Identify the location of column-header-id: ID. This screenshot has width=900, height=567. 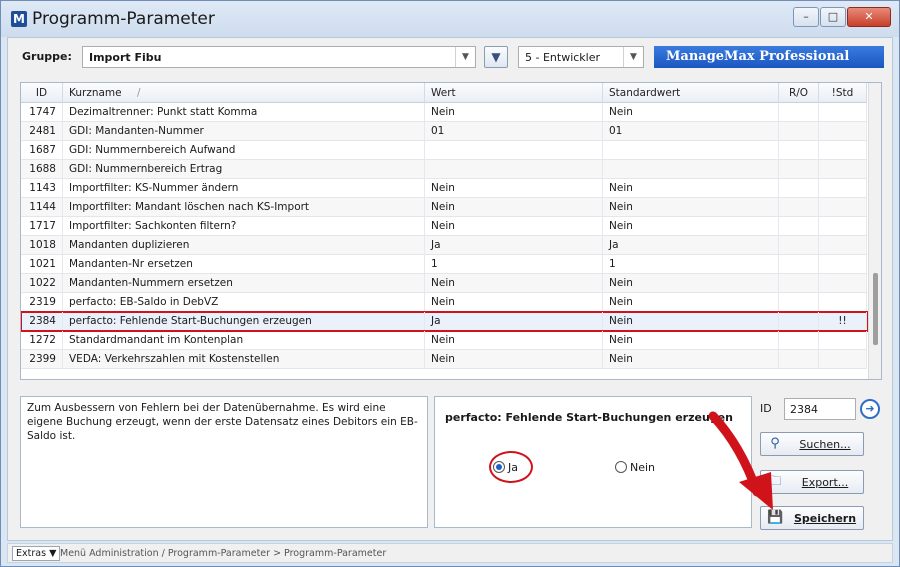
(42, 93).